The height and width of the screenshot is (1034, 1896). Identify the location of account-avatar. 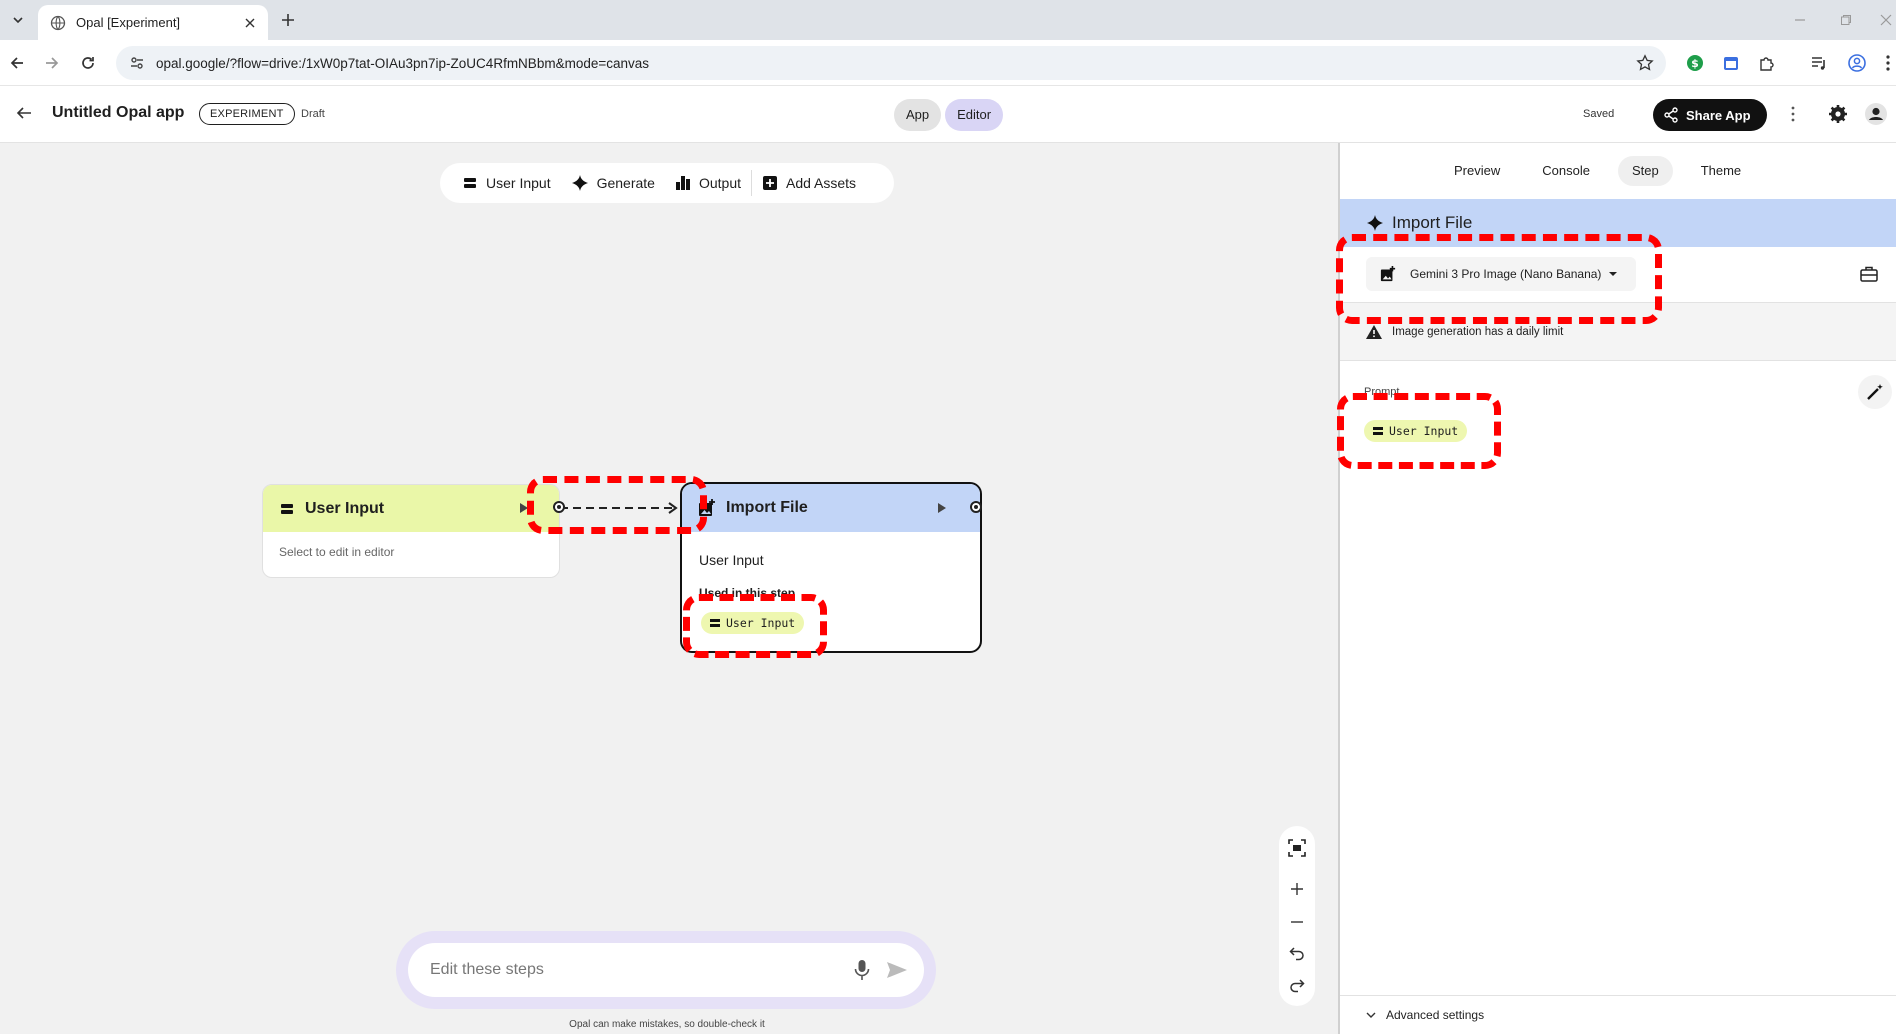
(1876, 114).